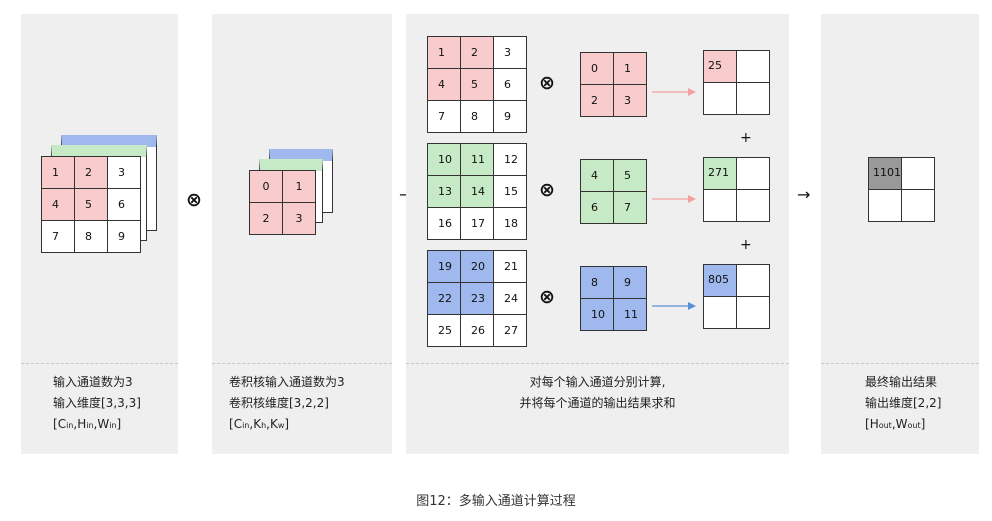 This screenshot has height=521, width=992. I want to click on input-dims: [Cin,Hin,Win], so click(87, 424).